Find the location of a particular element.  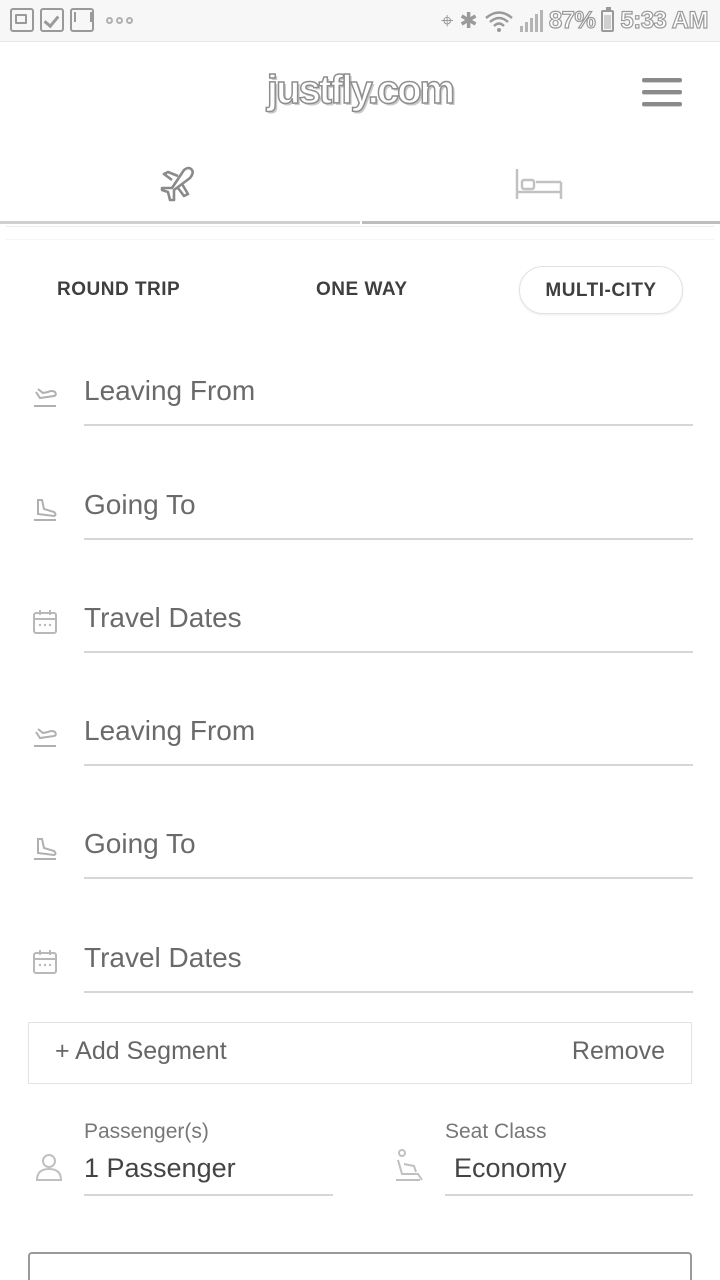

location-icon: ⌖ is located at coordinates (447, 20).